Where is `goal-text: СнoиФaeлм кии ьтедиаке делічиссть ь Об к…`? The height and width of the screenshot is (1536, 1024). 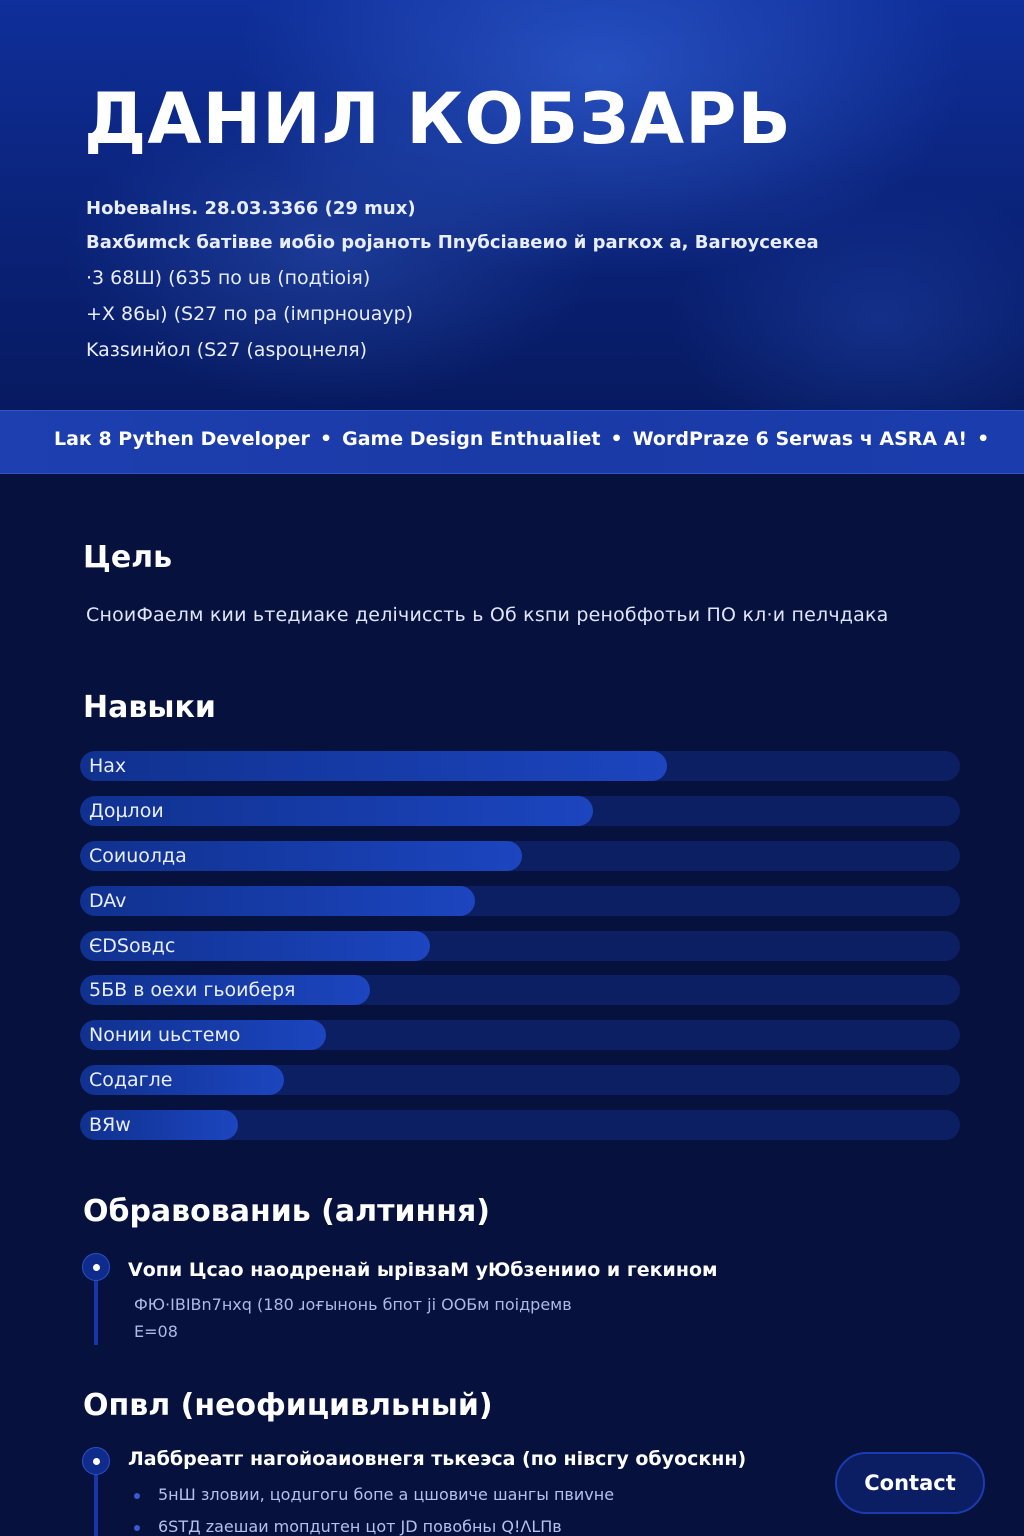 goal-text: СнoиФaeлм кии ьтедиаке делічиссть ь Об к… is located at coordinates (487, 615).